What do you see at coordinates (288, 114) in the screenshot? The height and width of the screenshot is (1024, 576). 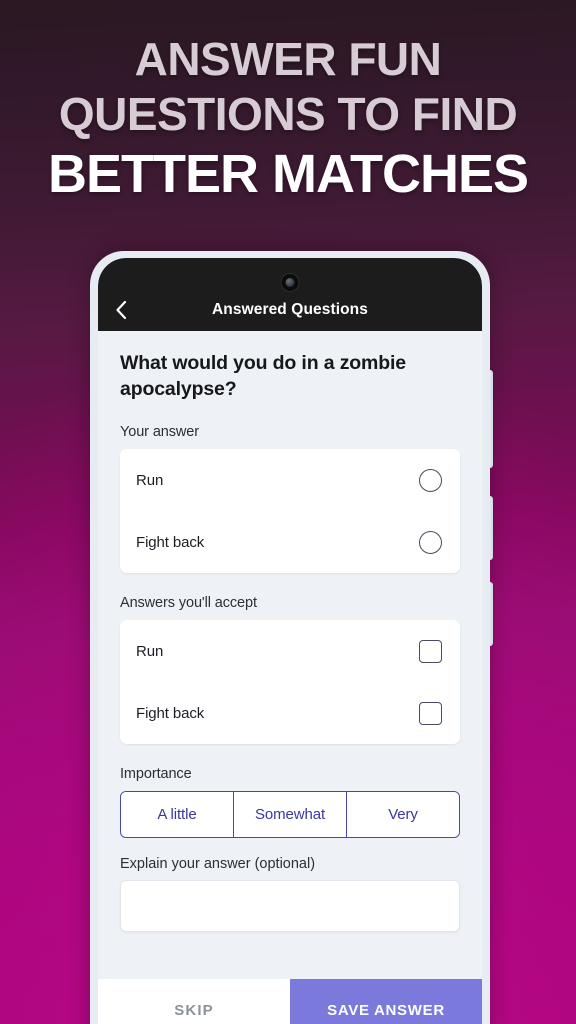 I see `headline-line-2: QUESTIONS TO FIND` at bounding box center [288, 114].